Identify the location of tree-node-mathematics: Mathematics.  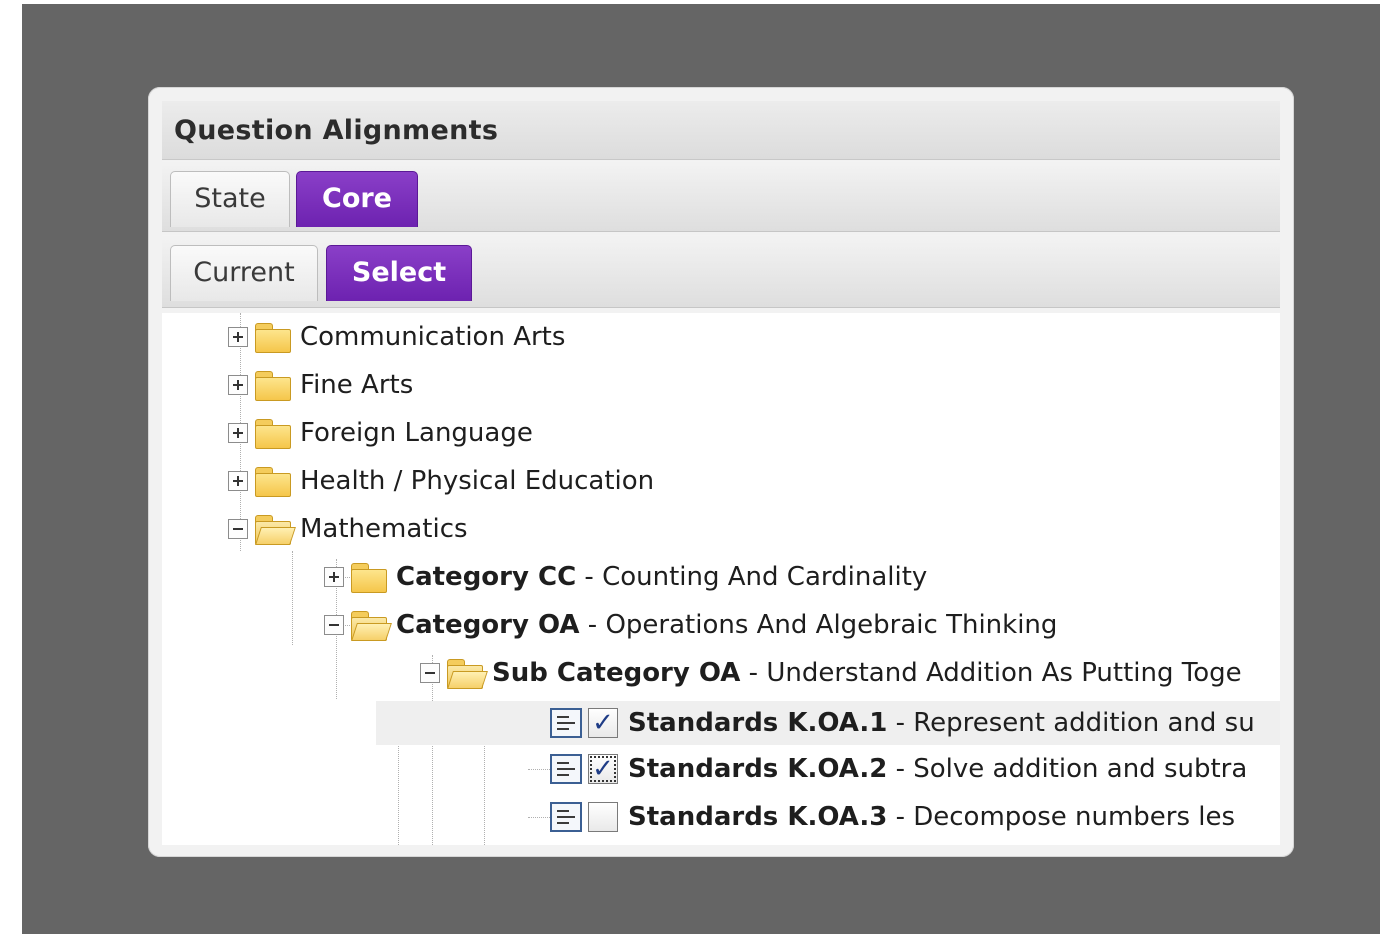
(348, 529).